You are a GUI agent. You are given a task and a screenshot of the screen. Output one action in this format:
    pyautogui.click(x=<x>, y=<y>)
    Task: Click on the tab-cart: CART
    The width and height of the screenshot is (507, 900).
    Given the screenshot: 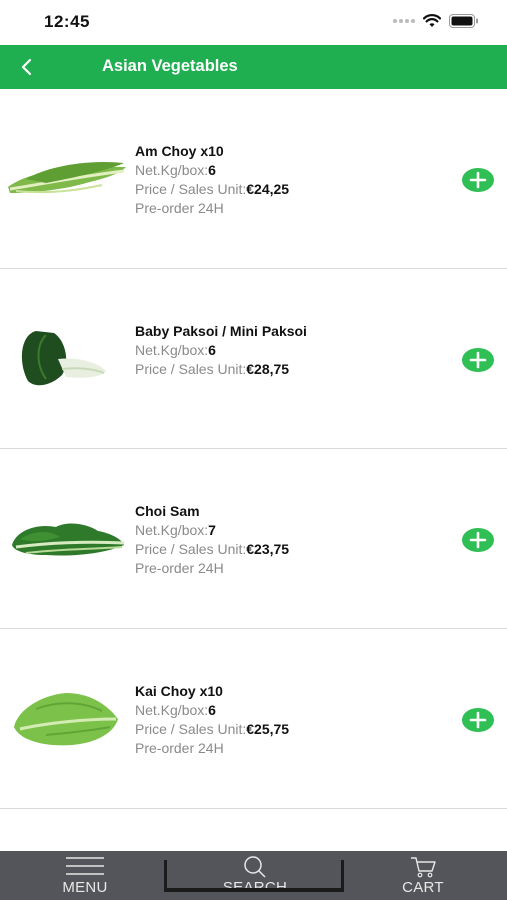 What is the action you would take?
    pyautogui.click(x=423, y=875)
    